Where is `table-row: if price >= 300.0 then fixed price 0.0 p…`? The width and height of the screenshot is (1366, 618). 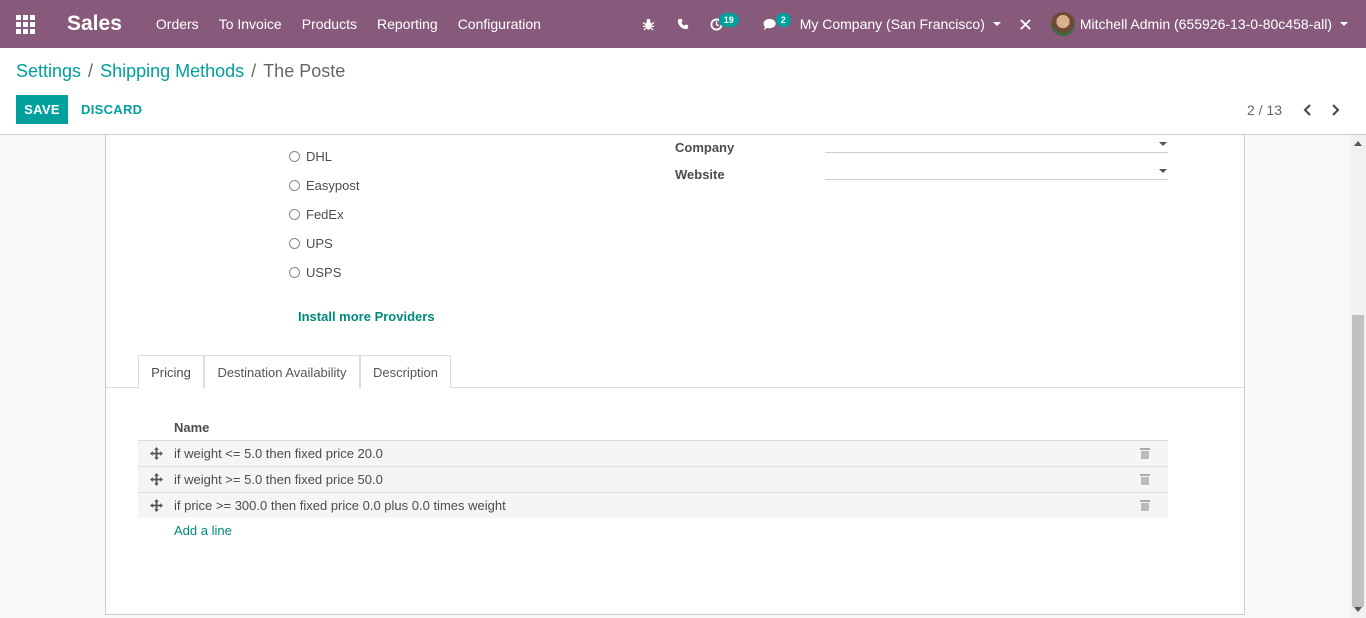 table-row: if price >= 300.0 then fixed price 0.0 p… is located at coordinates (653, 505).